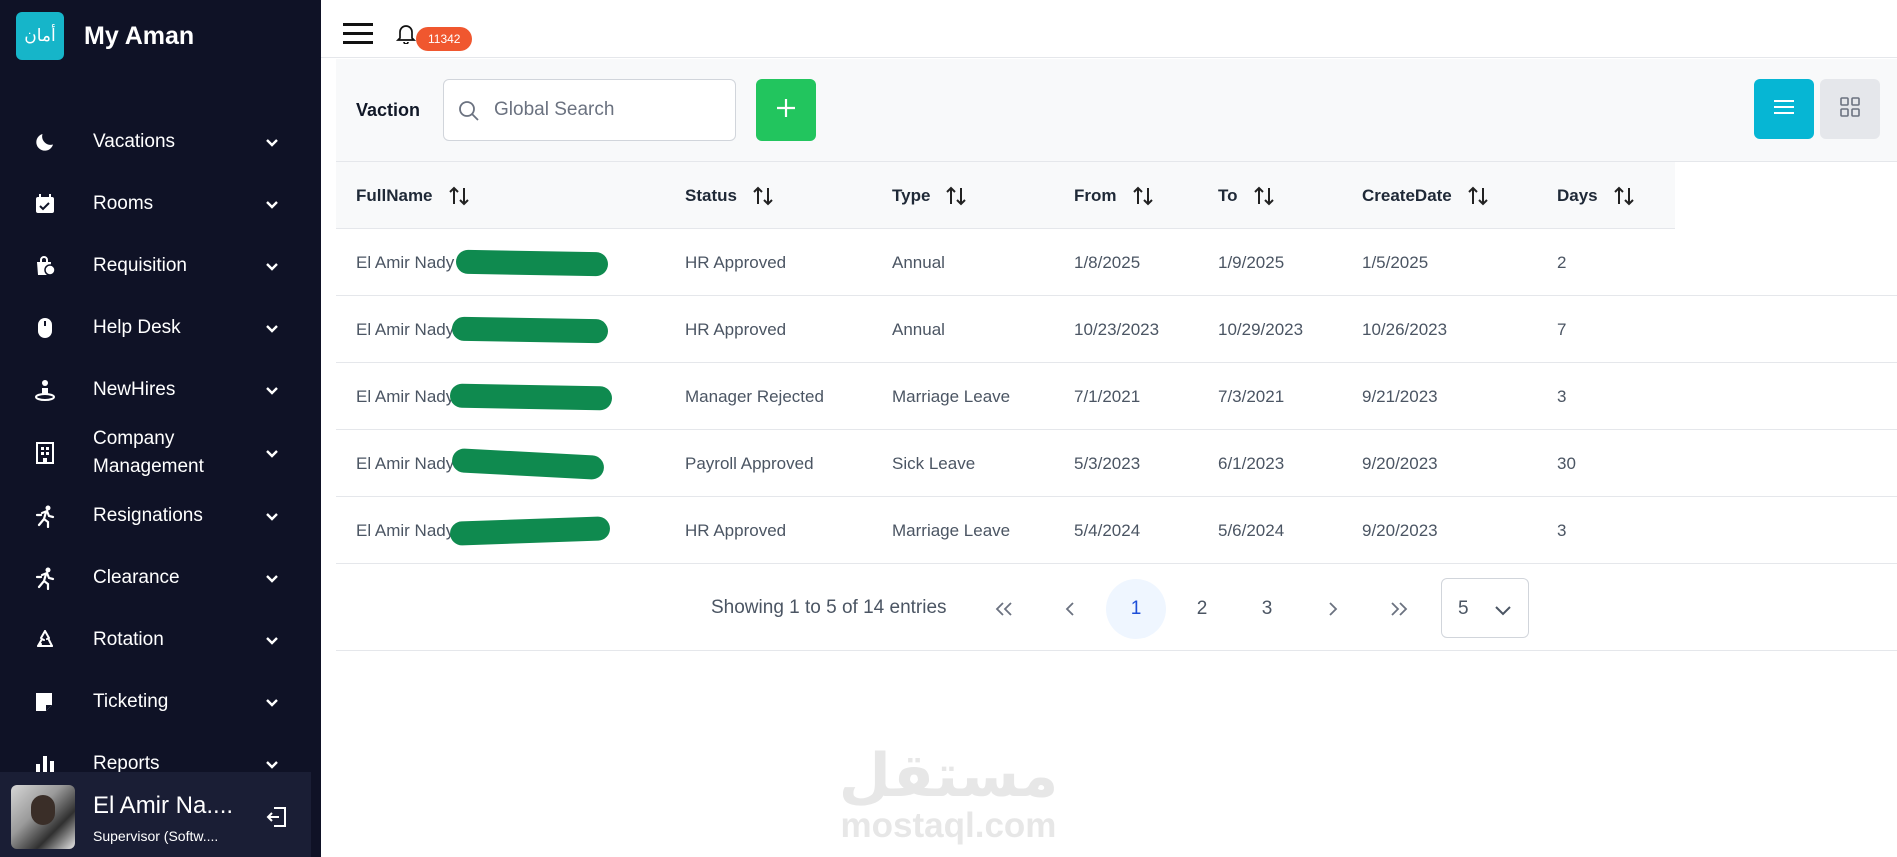 Image resolution: width=1897 pixels, height=857 pixels. Describe the element at coordinates (1247, 195) in the screenshot. I see `column-header-to: To` at that location.